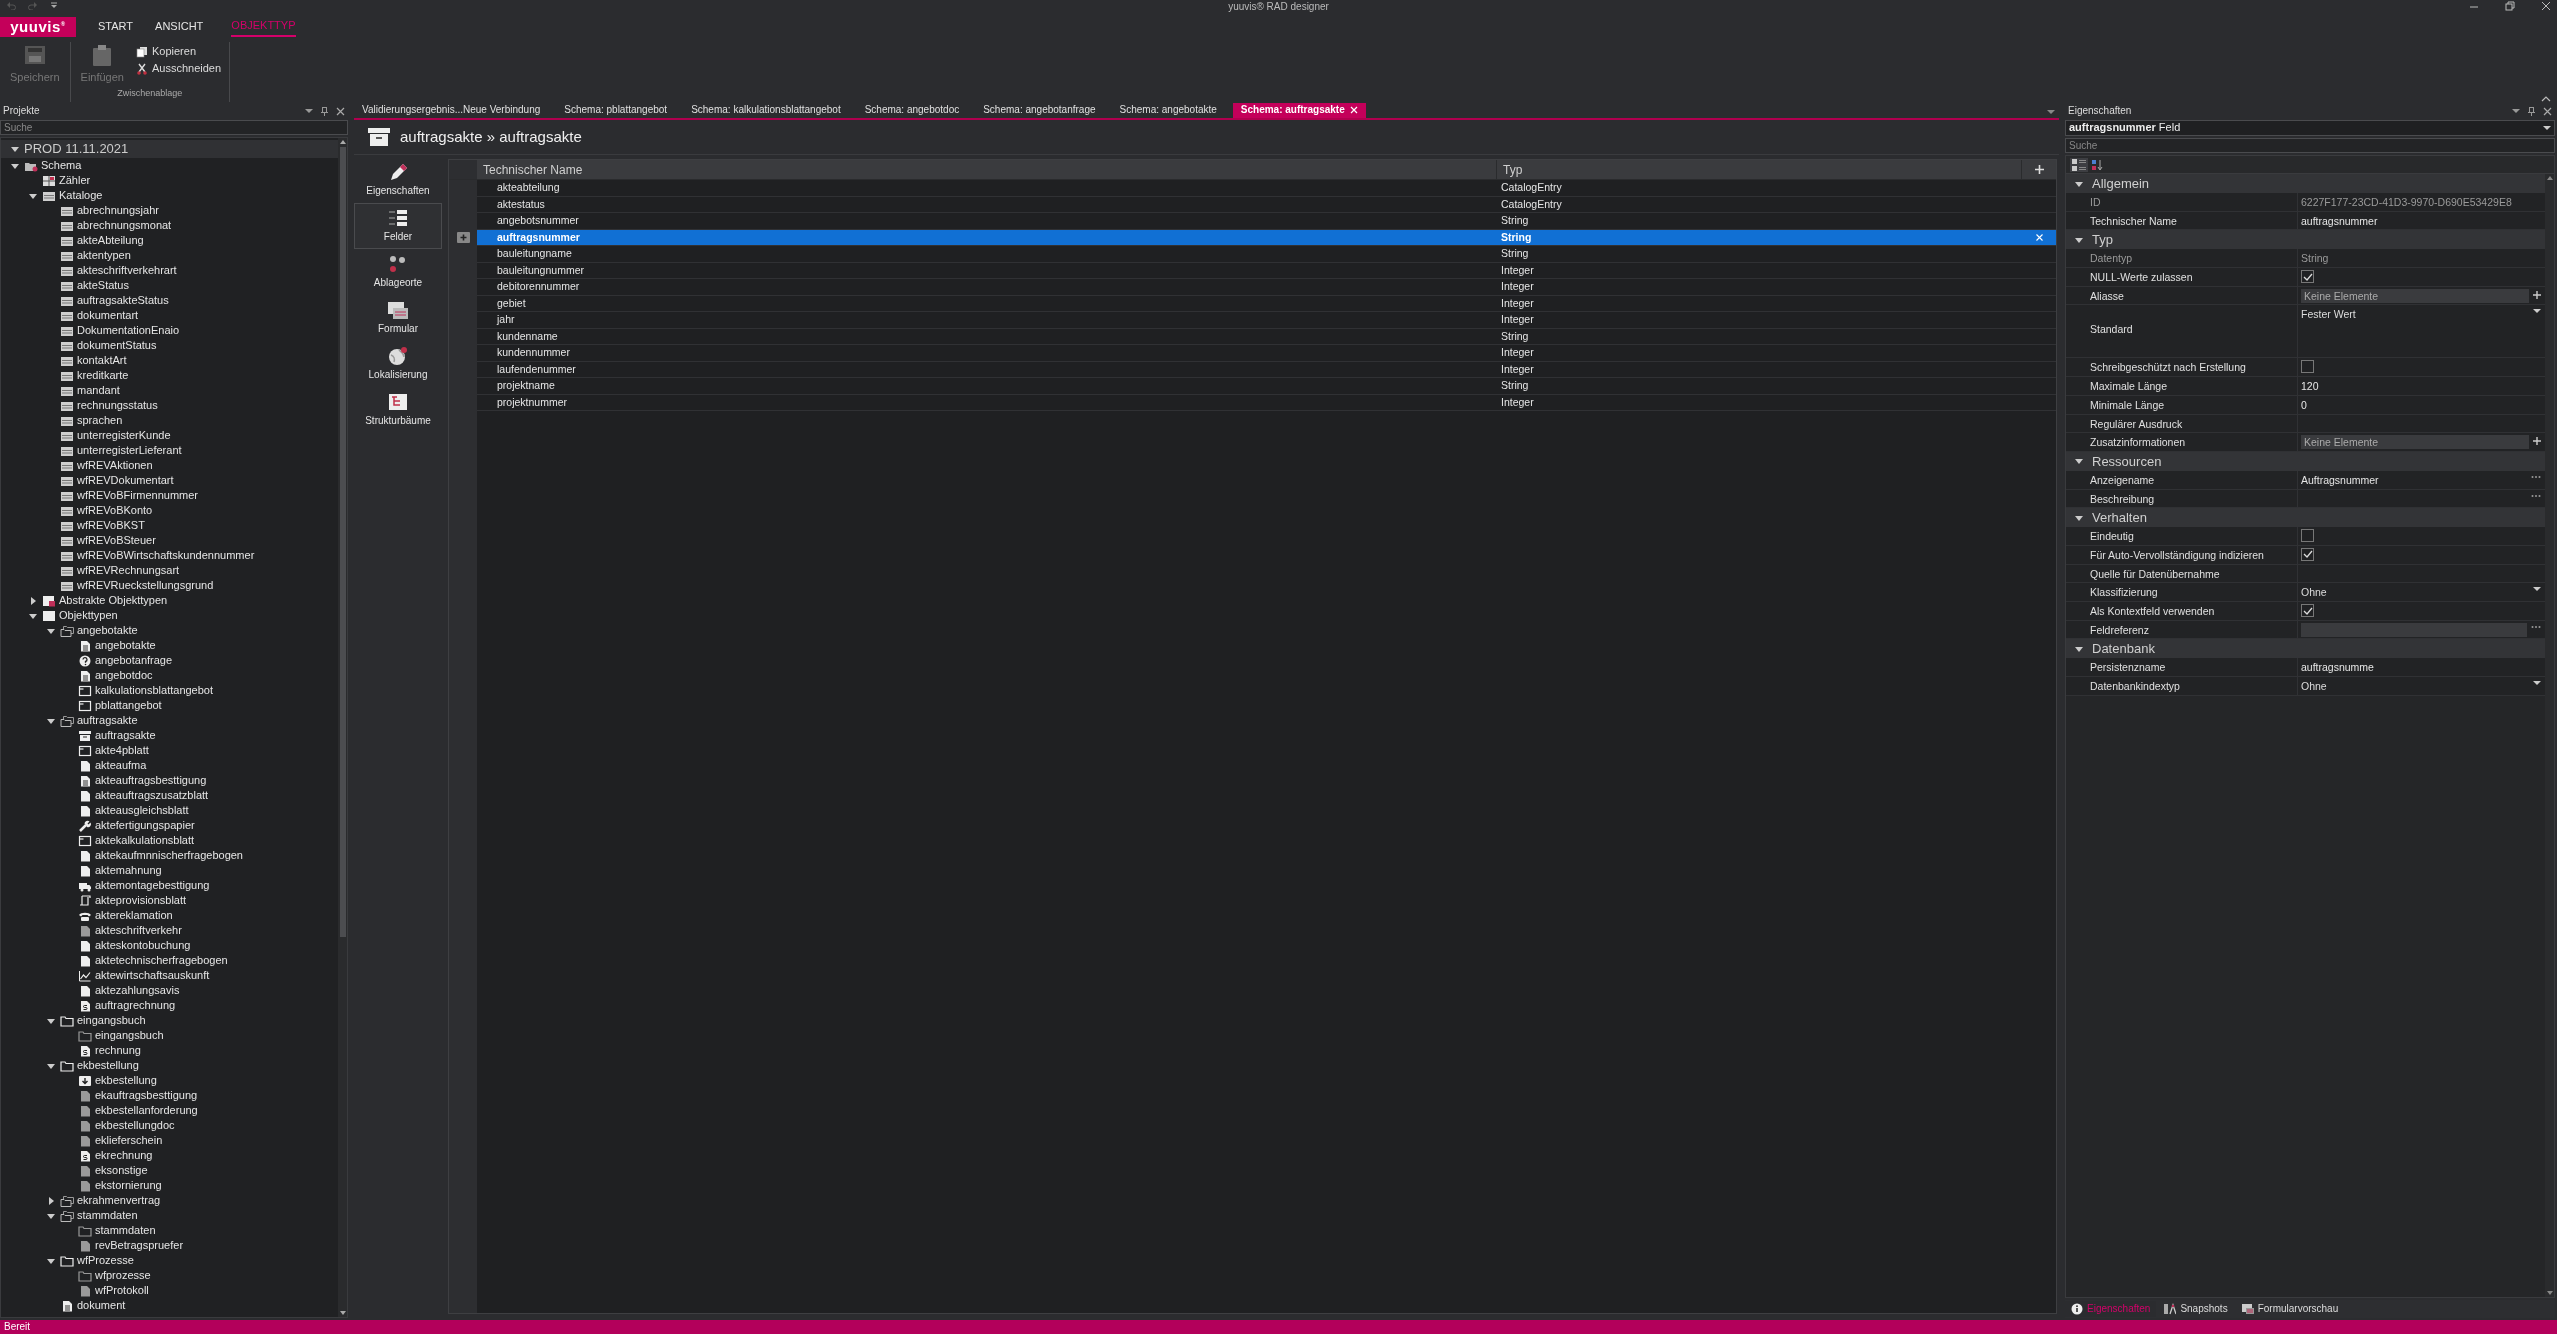 This screenshot has height=1334, width=2557. I want to click on side-nav-item: Formular, so click(398, 318).